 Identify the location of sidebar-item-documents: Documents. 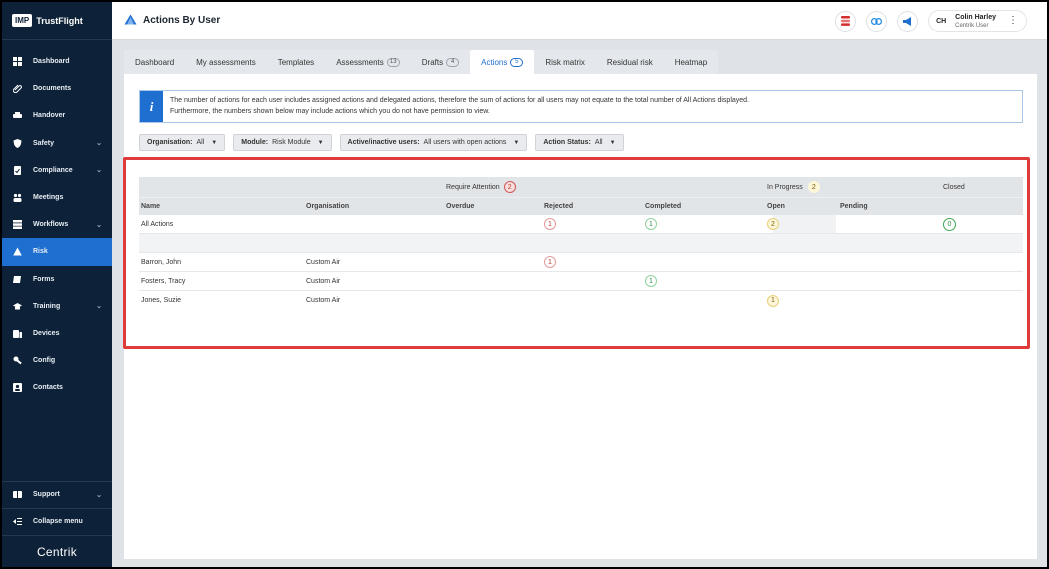
(57, 88).